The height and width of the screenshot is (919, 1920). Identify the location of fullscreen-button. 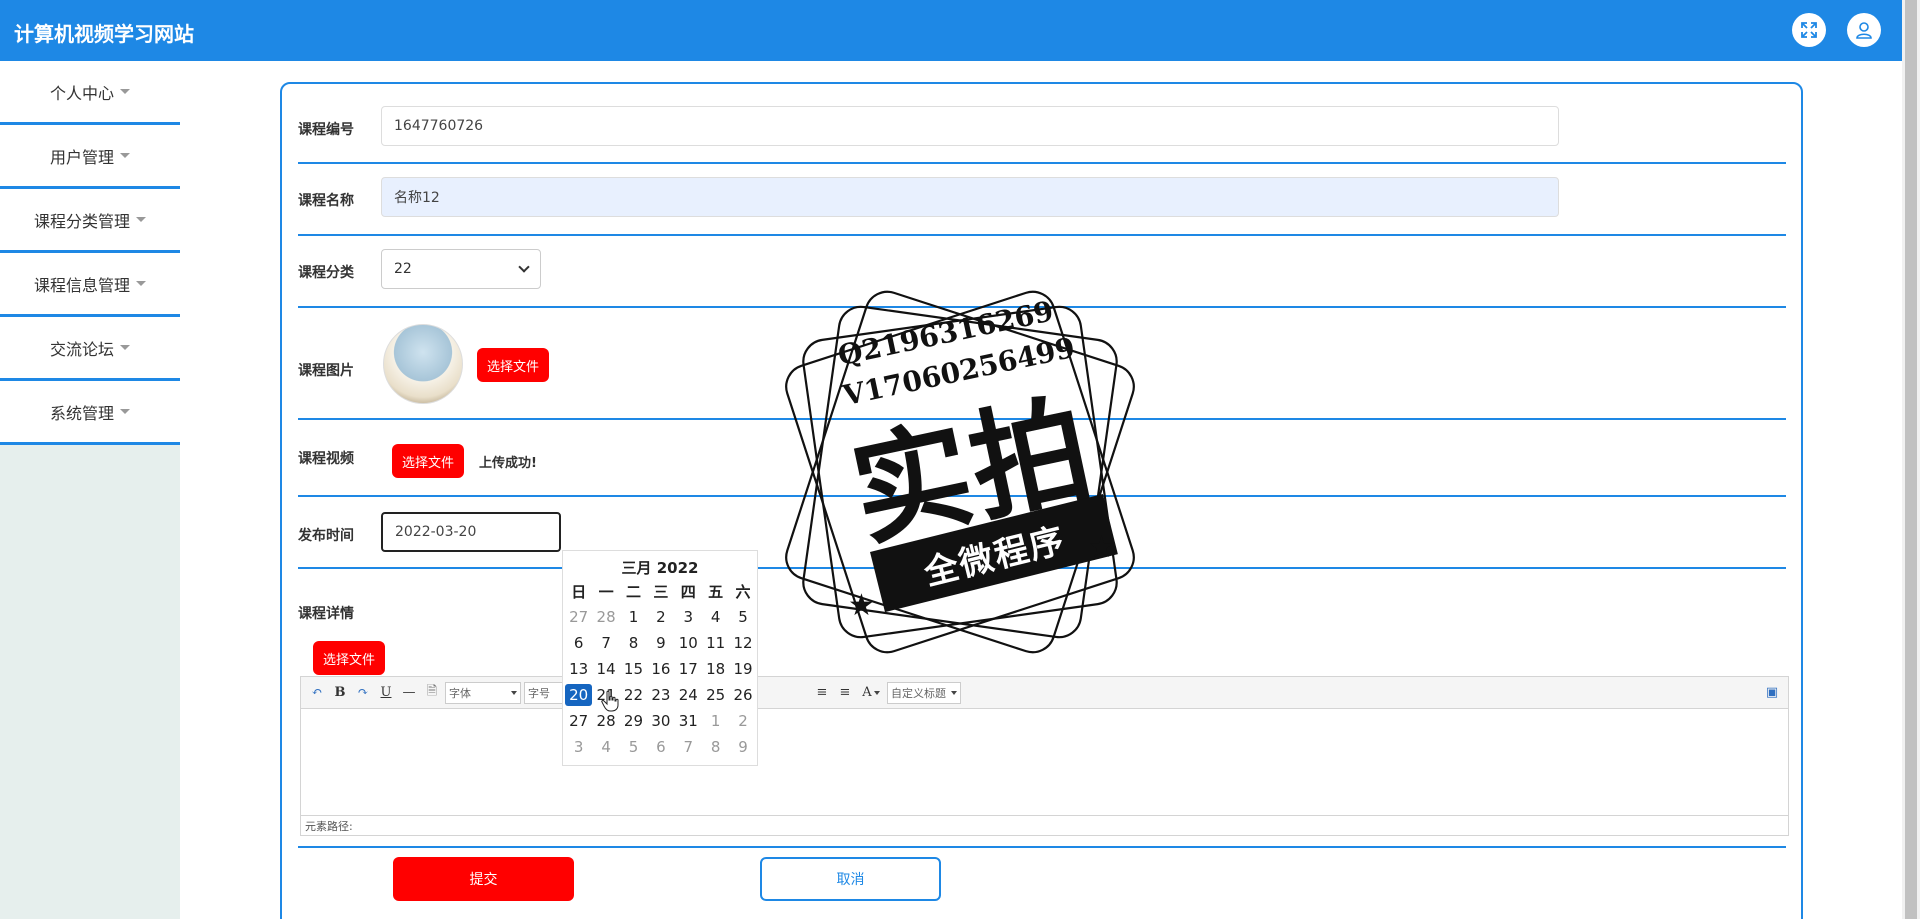
(1809, 30).